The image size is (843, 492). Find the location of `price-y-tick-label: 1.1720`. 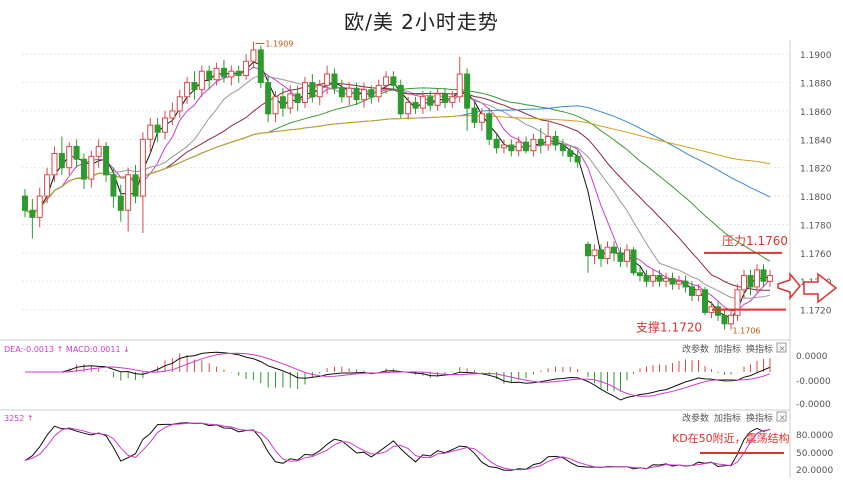

price-y-tick-label: 1.1720 is located at coordinates (816, 312).